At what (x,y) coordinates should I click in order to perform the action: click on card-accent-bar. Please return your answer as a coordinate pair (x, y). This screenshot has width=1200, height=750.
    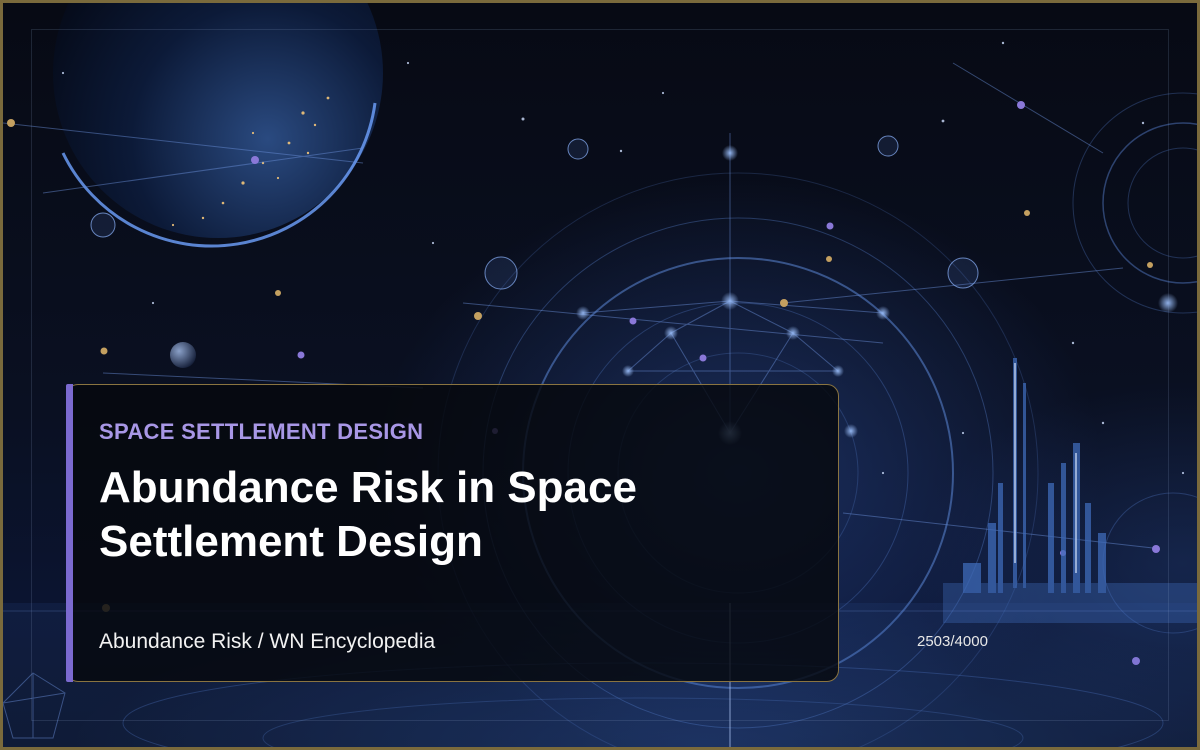
    Looking at the image, I should click on (69, 533).